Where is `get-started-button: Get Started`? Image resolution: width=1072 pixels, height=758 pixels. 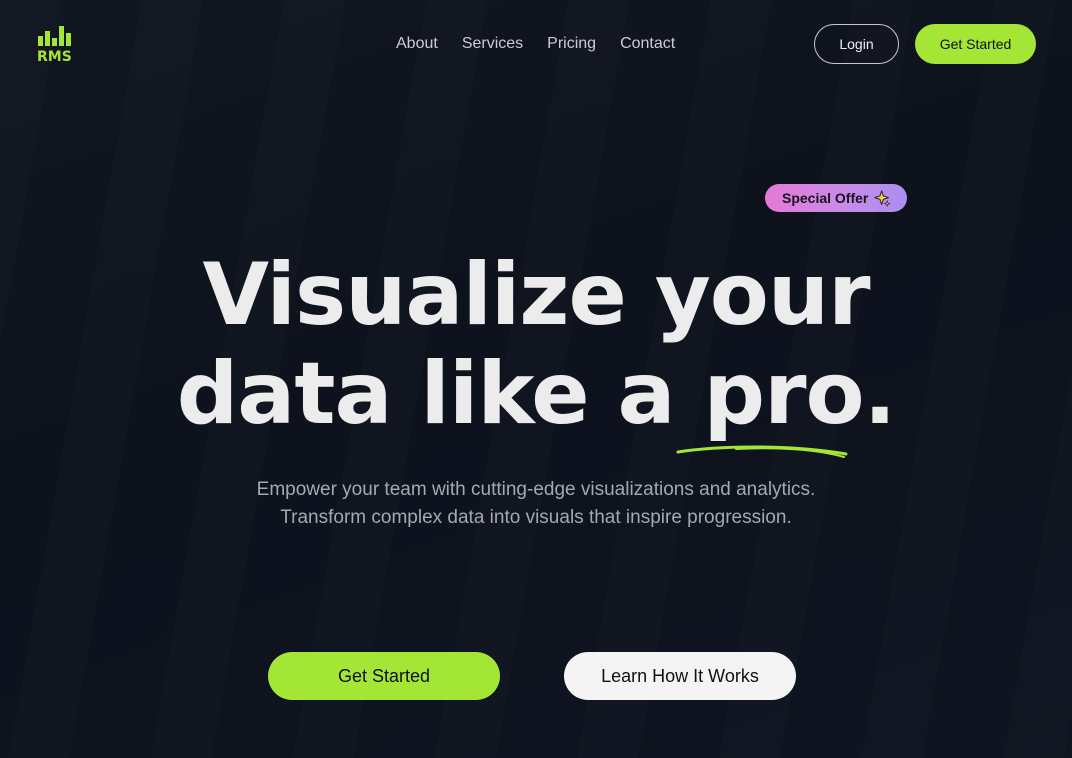 get-started-button: Get Started is located at coordinates (384, 676).